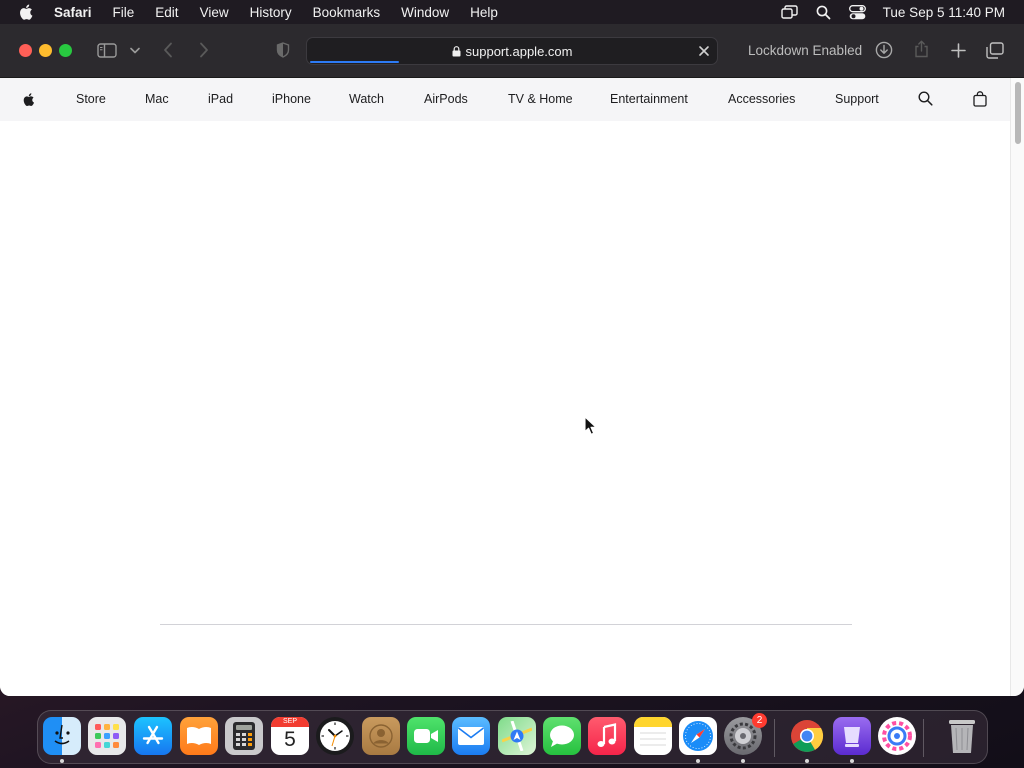  I want to click on menu-app-name: Safari, so click(73, 12).